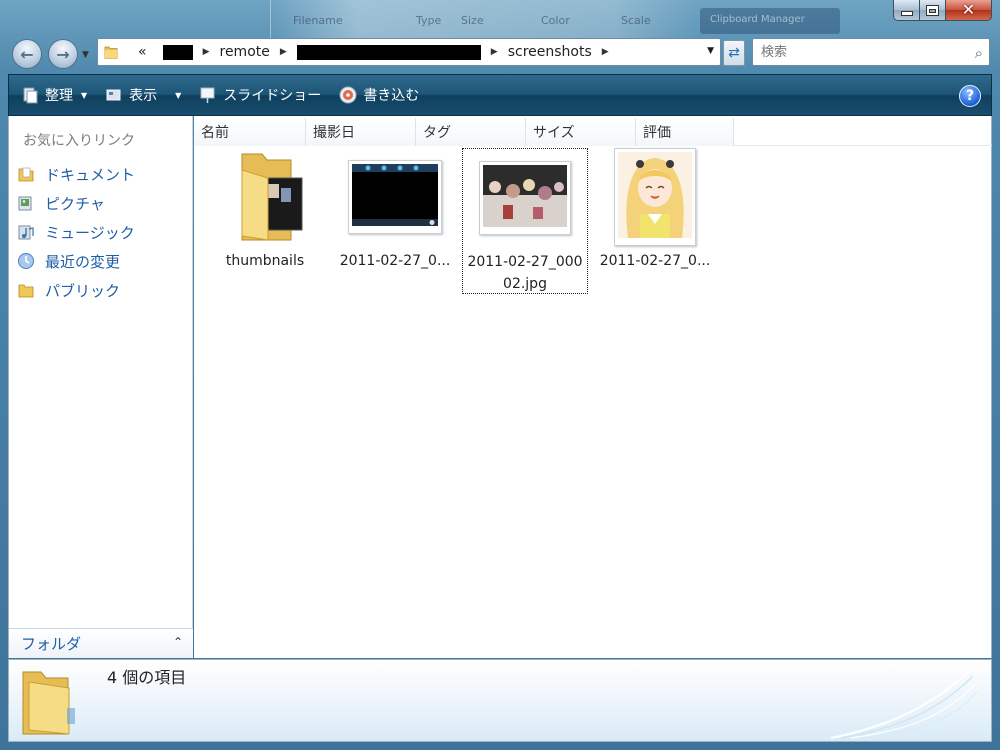  Describe the element at coordinates (142, 52) in the screenshot. I see `breadcrumb-overflow: «` at that location.